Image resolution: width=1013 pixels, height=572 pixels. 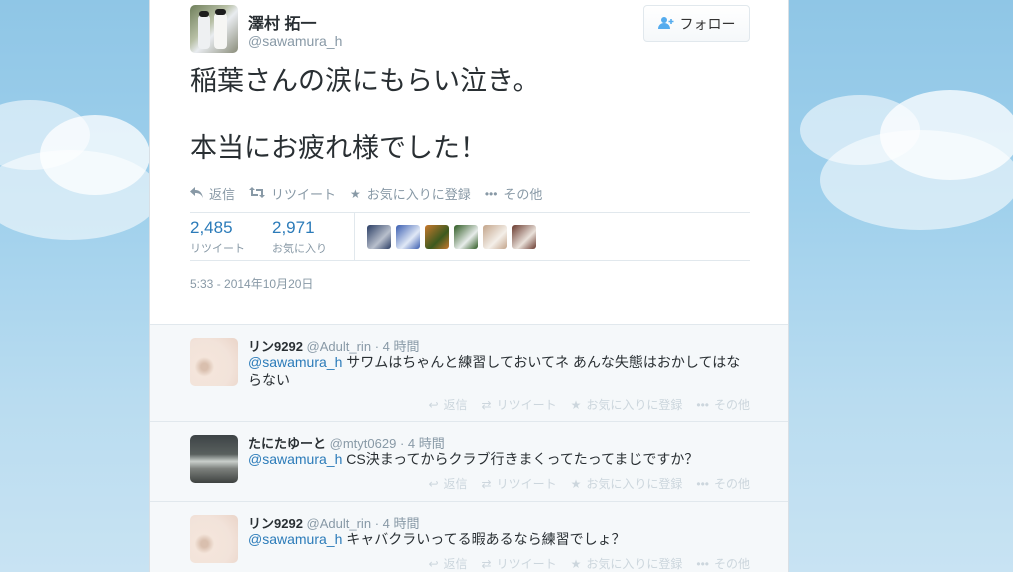 I want to click on reply-text: @sawamura_h CS決まってからクラブ行きまくってたってまじですか？, so click(x=498, y=459).